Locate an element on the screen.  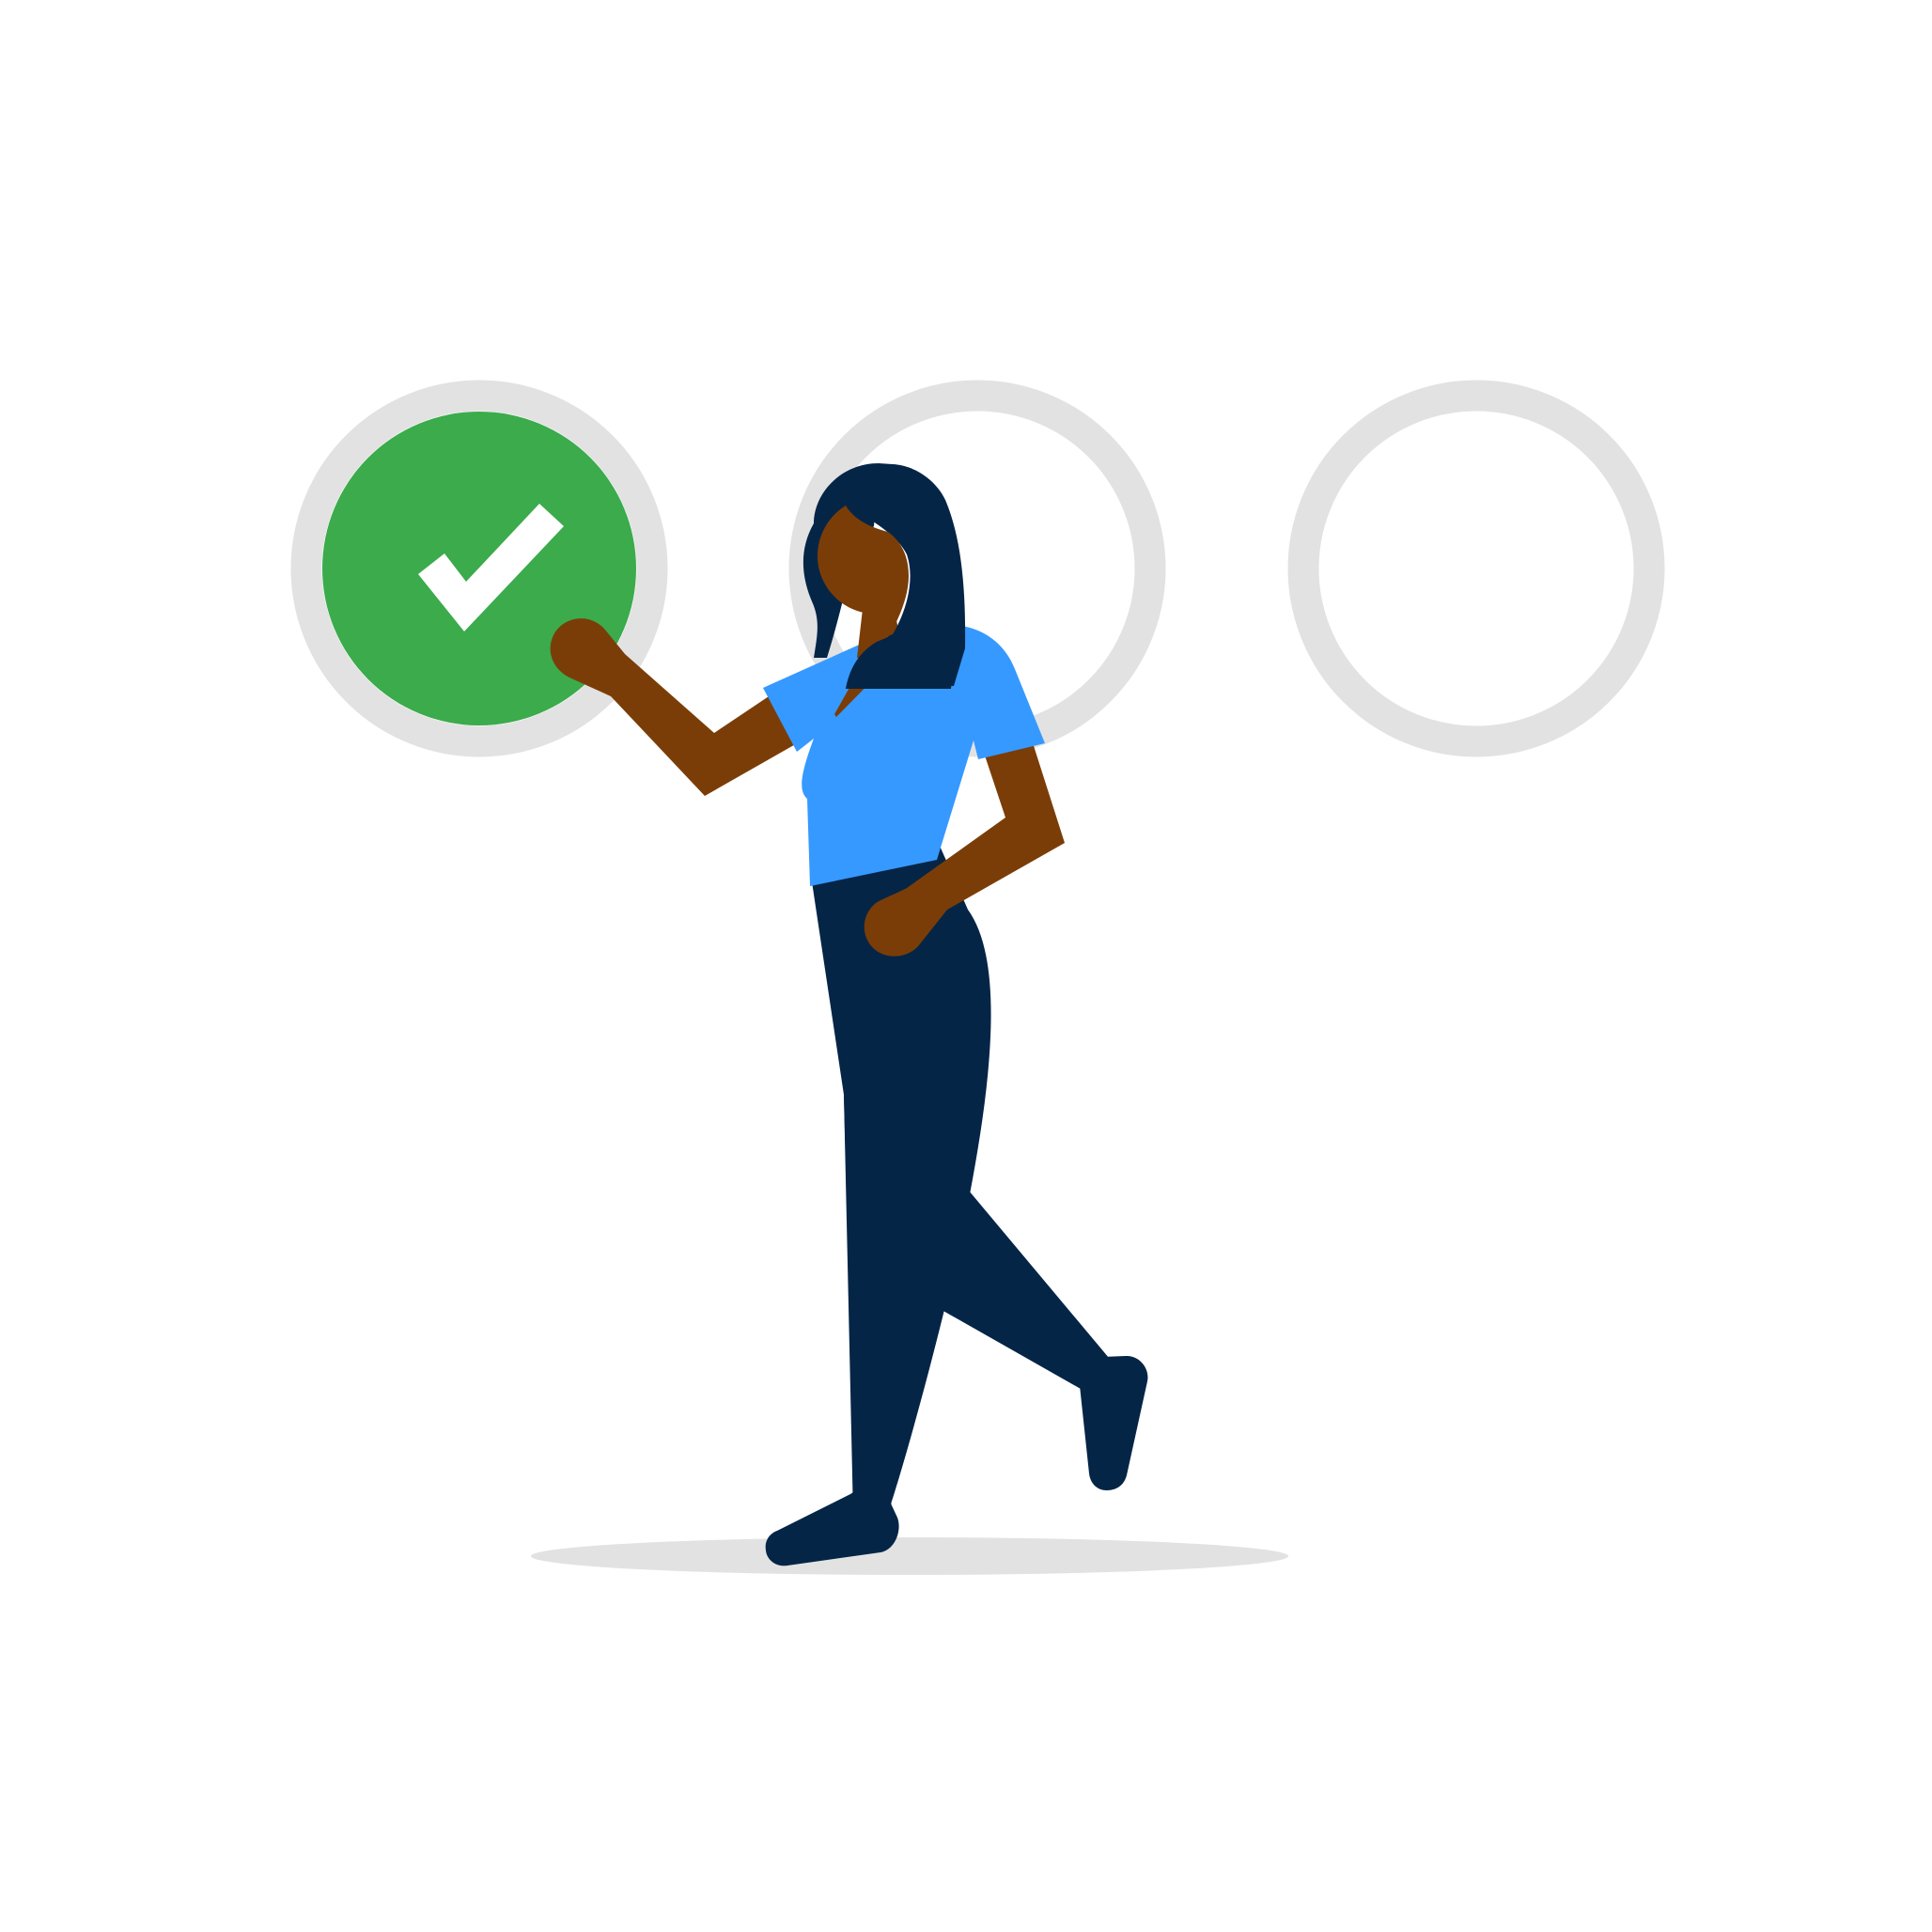
step-ring is located at coordinates (1476, 568).